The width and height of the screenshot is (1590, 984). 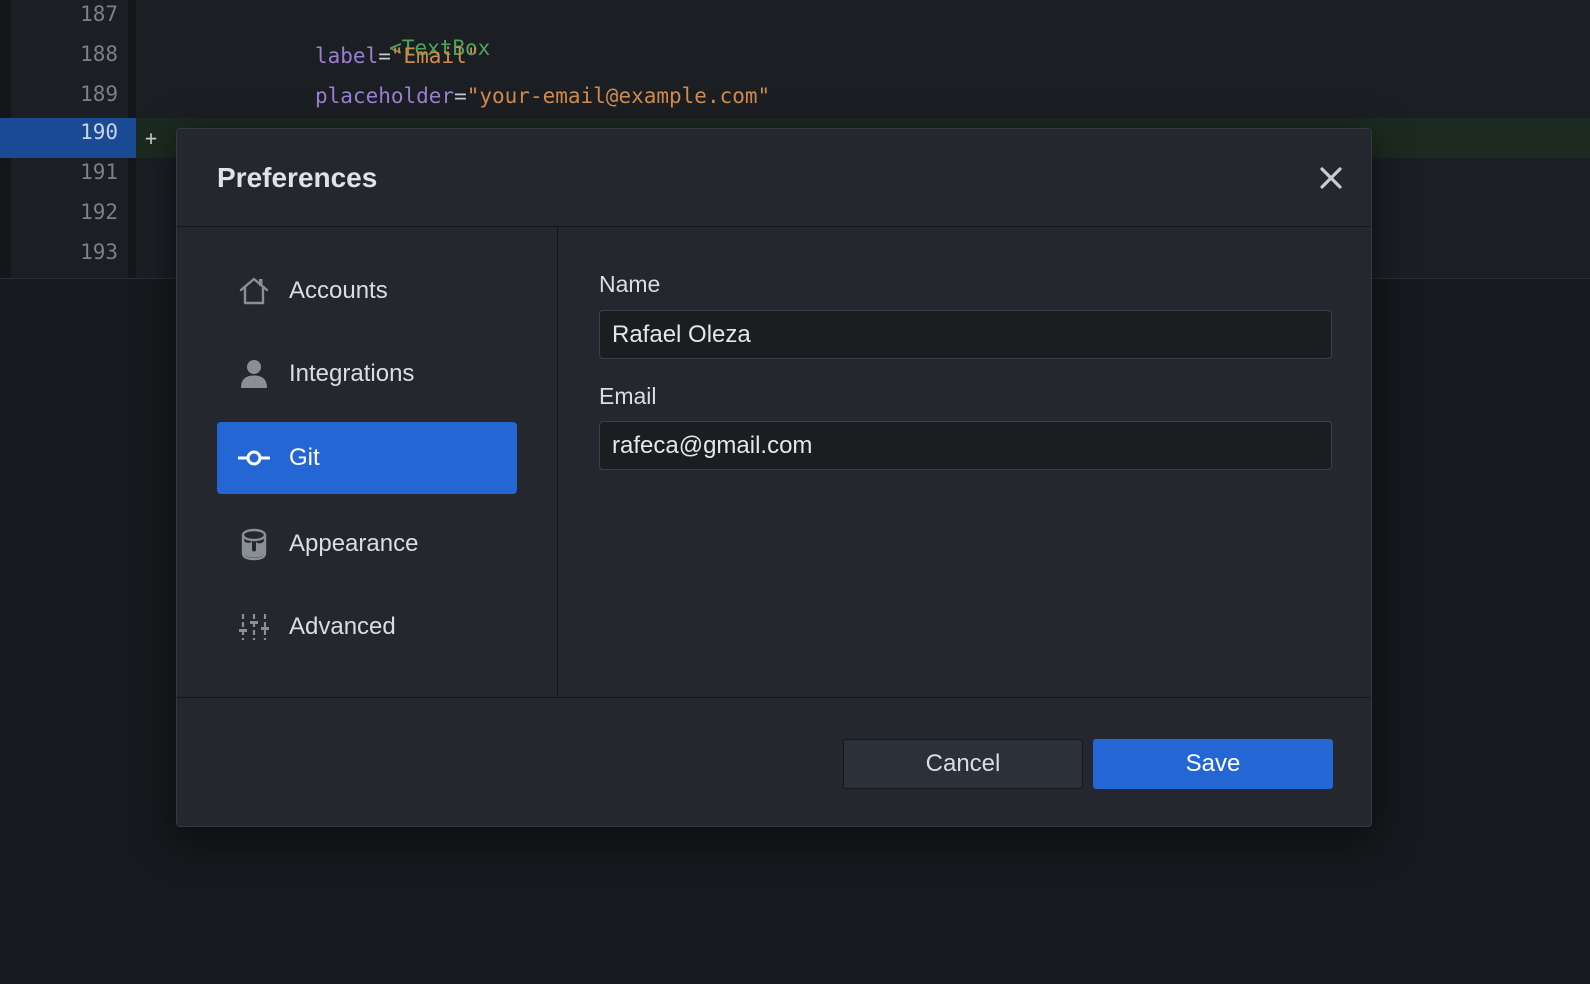 What do you see at coordinates (352, 373) in the screenshot?
I see `nav-item-label: Integrations` at bounding box center [352, 373].